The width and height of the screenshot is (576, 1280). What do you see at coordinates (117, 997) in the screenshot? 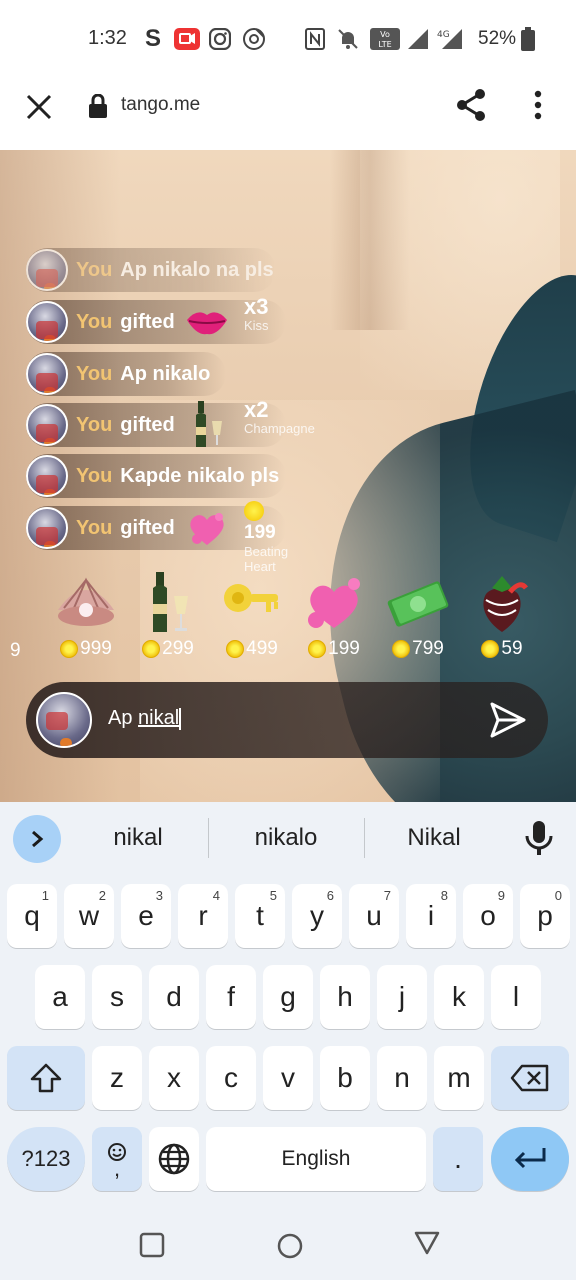
I see `key-s: s` at bounding box center [117, 997].